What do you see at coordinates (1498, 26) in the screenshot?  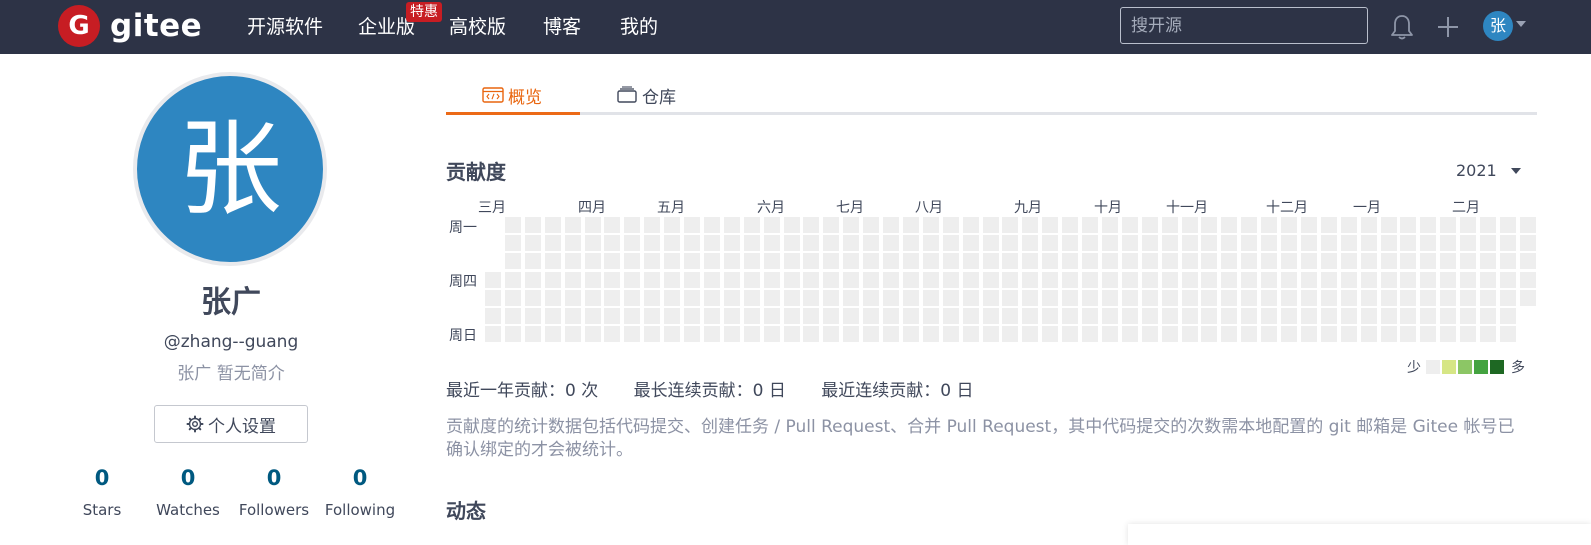 I see `user-avatar-menu: 张` at bounding box center [1498, 26].